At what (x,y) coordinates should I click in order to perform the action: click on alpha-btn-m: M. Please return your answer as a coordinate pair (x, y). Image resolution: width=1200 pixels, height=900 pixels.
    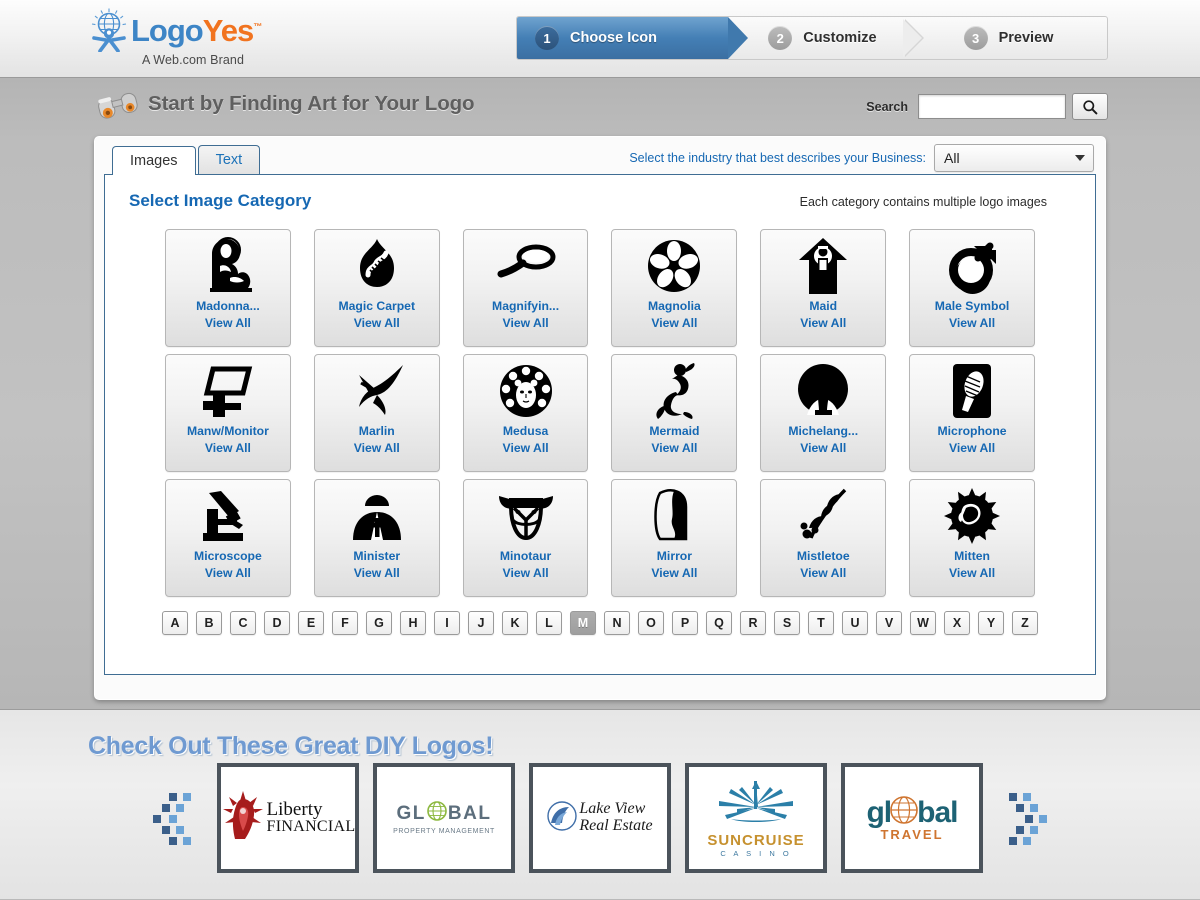
    Looking at the image, I should click on (583, 623).